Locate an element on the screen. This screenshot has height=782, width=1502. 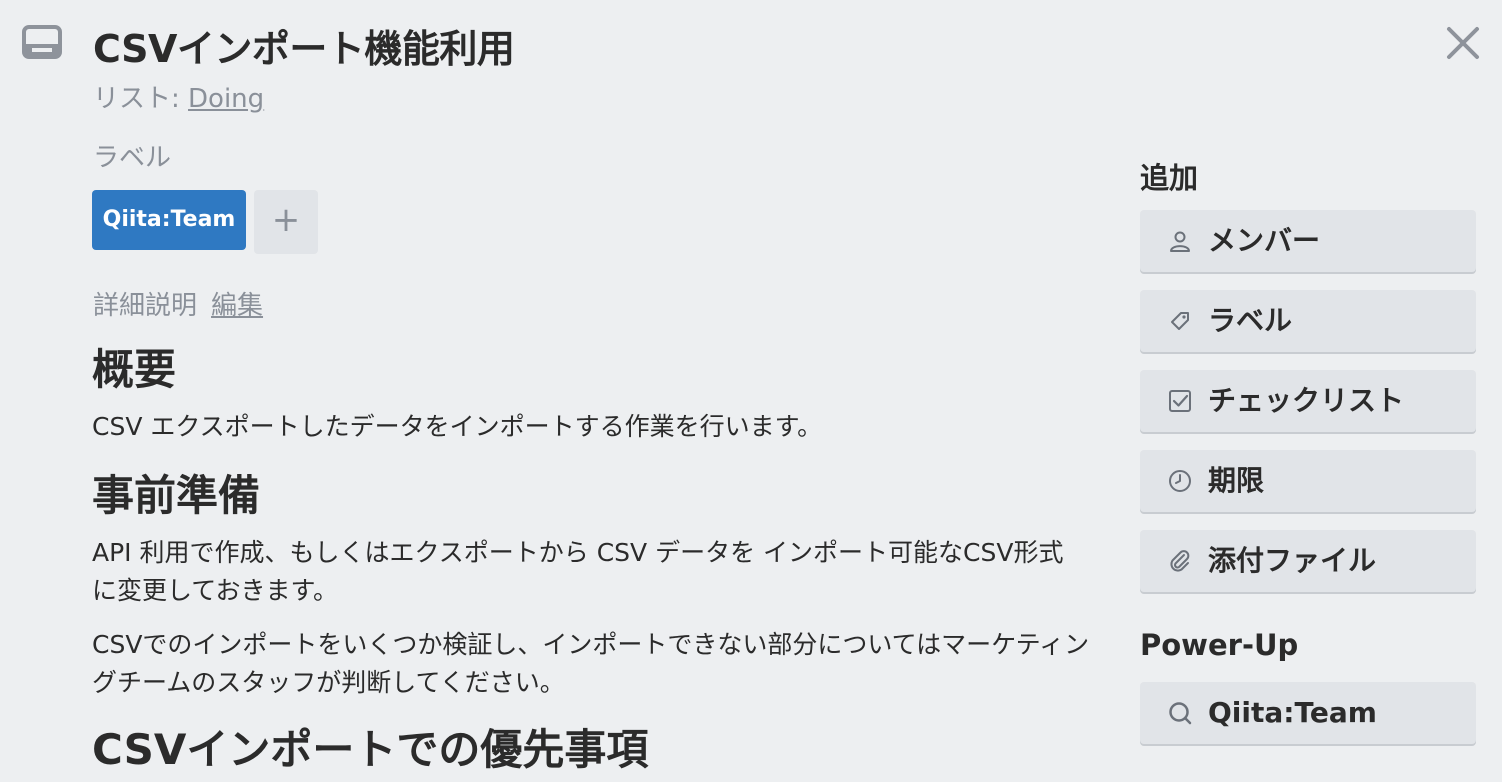
description-h1-priority: CSVインポートでの優先事項 is located at coordinates (370, 749).